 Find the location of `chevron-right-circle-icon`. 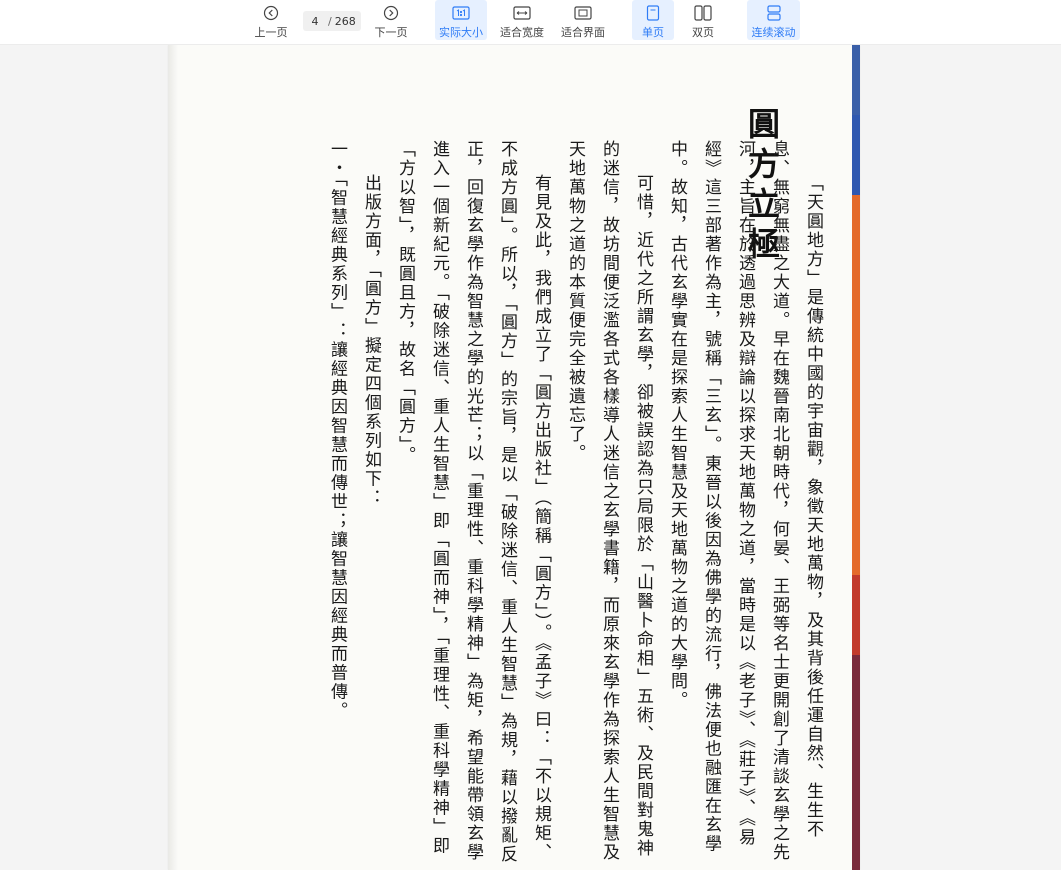

chevron-right-circle-icon is located at coordinates (391, 13).